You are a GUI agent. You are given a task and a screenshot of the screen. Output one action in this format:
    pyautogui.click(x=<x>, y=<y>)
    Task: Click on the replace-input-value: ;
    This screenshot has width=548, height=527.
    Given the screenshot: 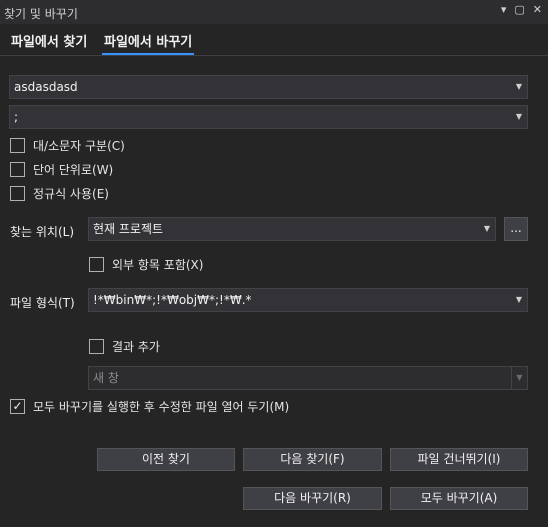 What is the action you would take?
    pyautogui.click(x=16, y=117)
    